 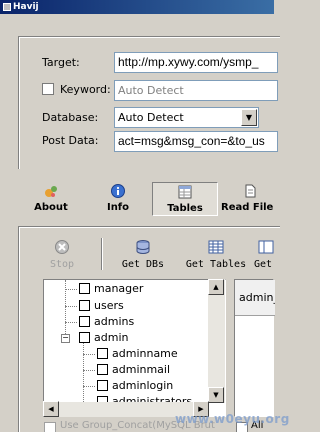 I want to click on nav-info-label: Info, so click(x=118, y=207).